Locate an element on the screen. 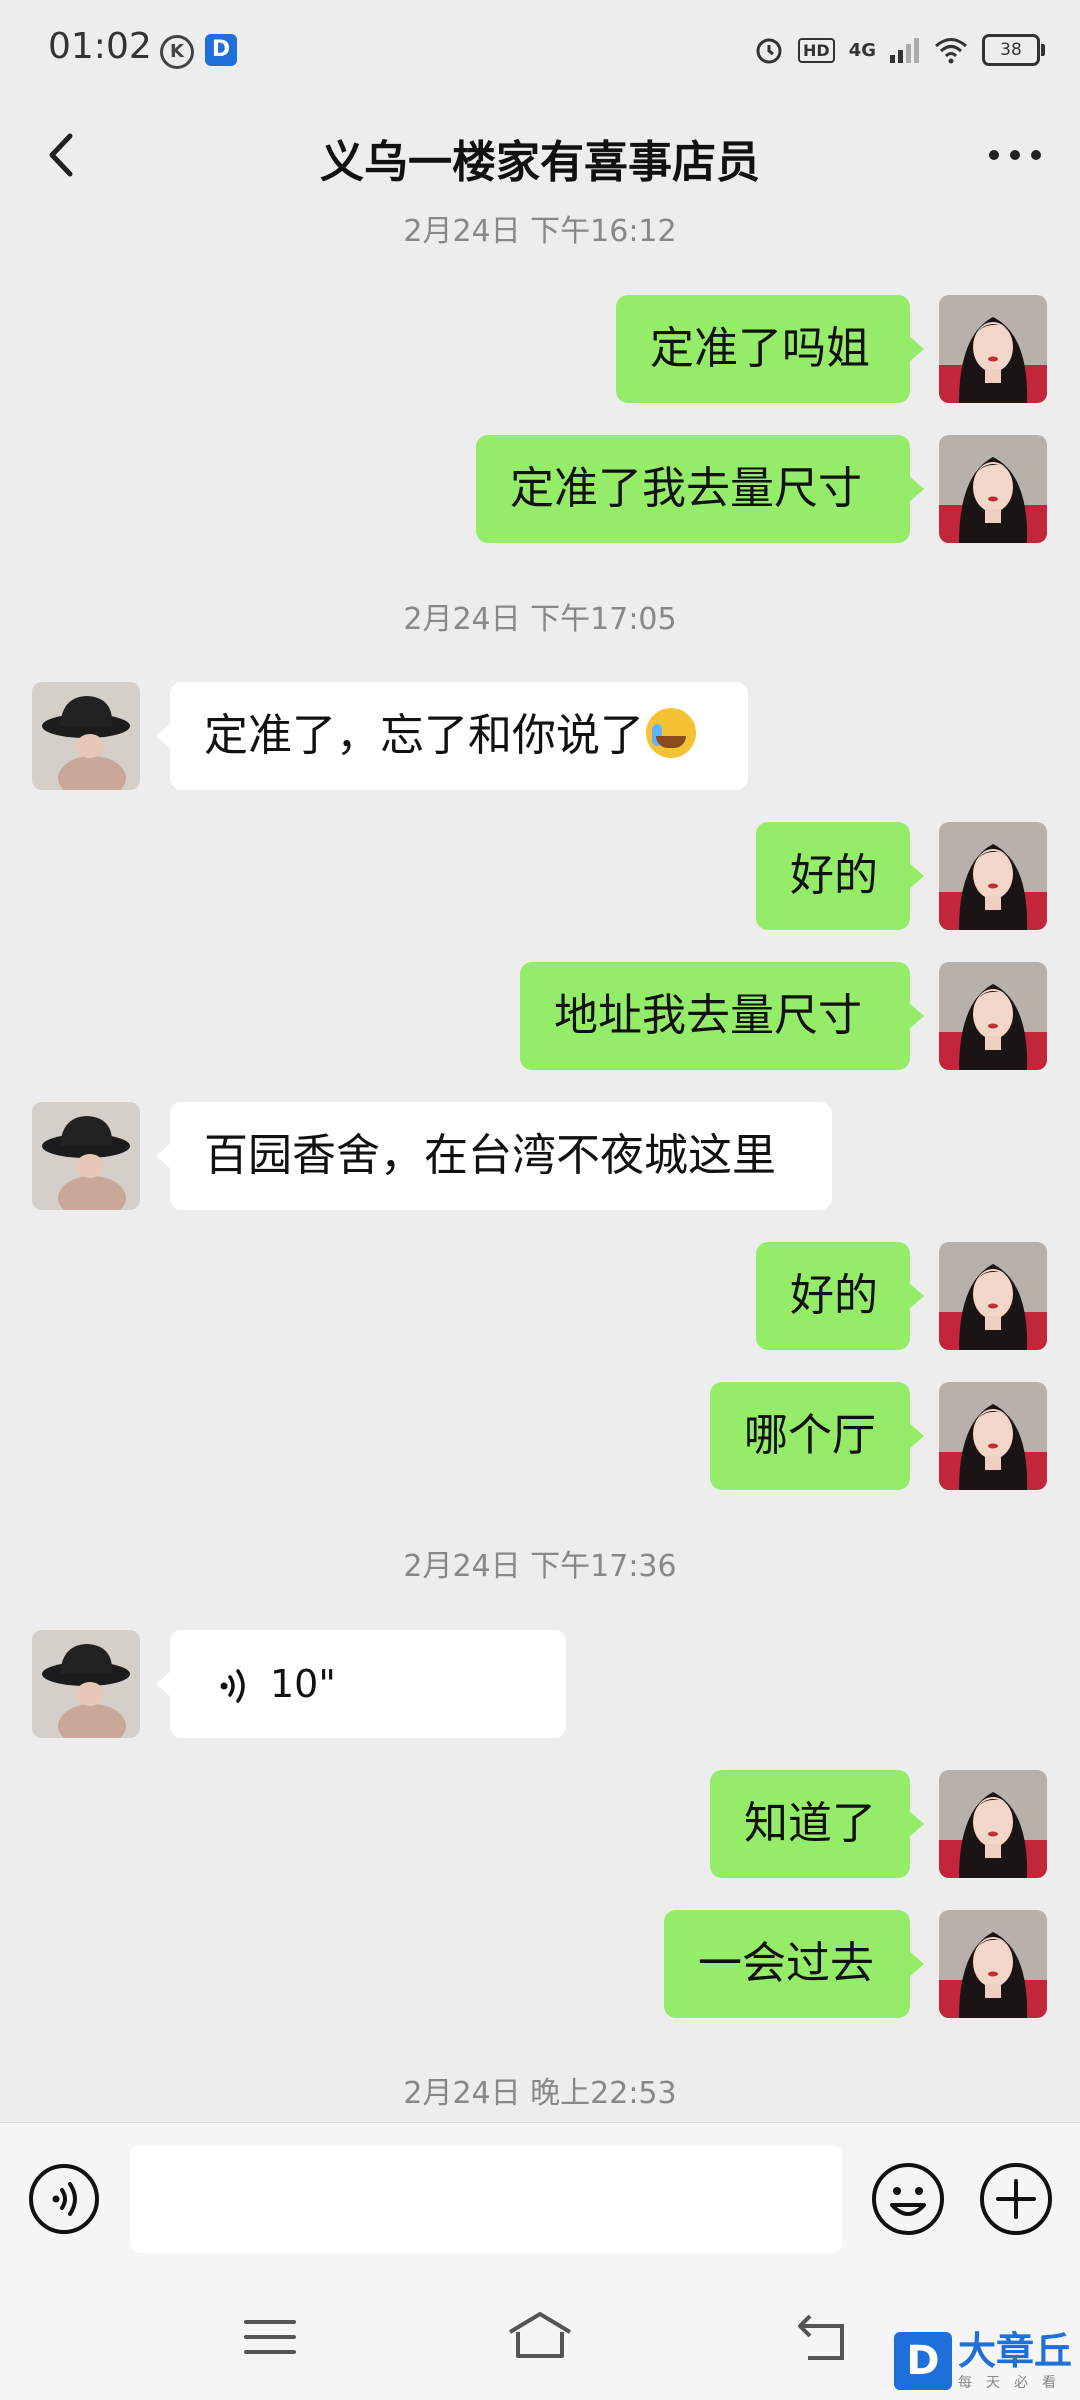 Image resolution: width=1080 pixels, height=2400 pixels. status-bar: 01:02 K D HD 4G 38 is located at coordinates (540, 50).